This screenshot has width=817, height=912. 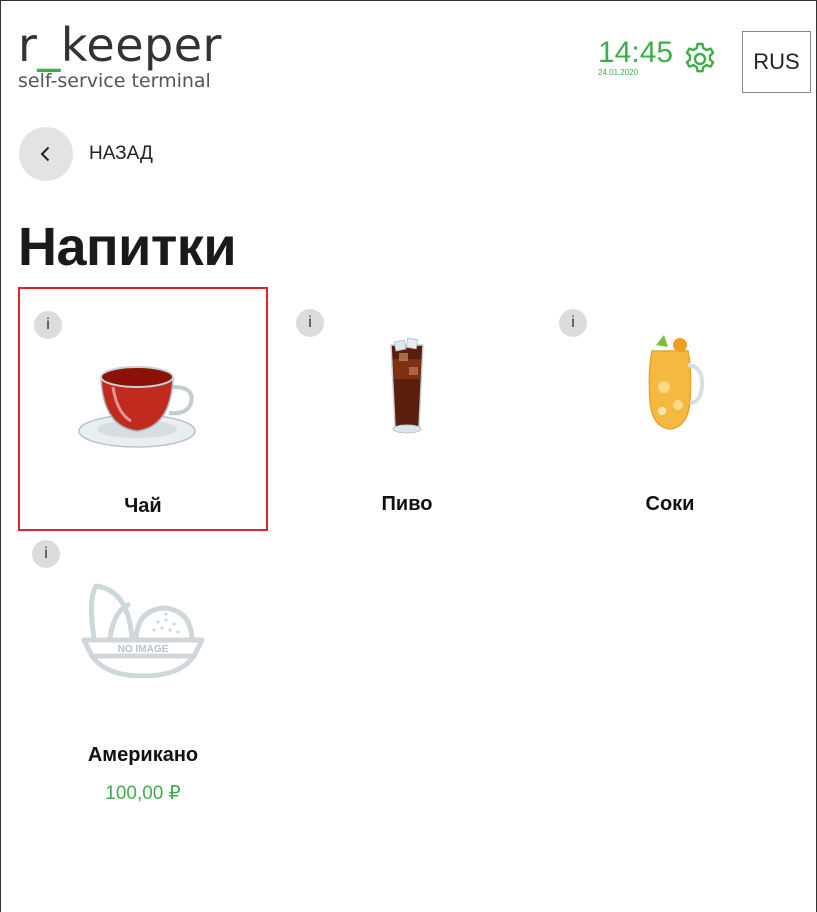 I want to click on product-tile-beer: i Пиво, so click(x=407, y=409).